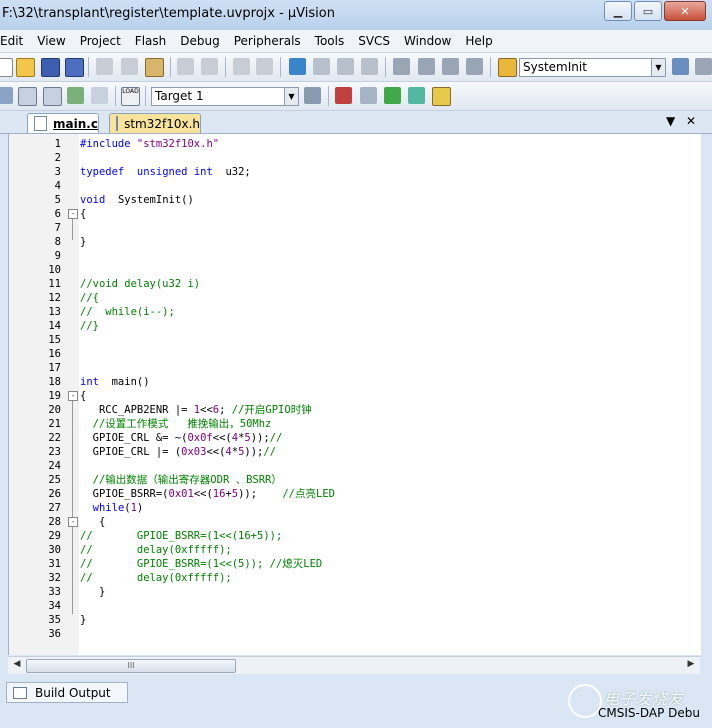 The height and width of the screenshot is (728, 712). Describe the element at coordinates (225, 96) in the screenshot. I see `target-combo: Target 1 ▼` at that location.